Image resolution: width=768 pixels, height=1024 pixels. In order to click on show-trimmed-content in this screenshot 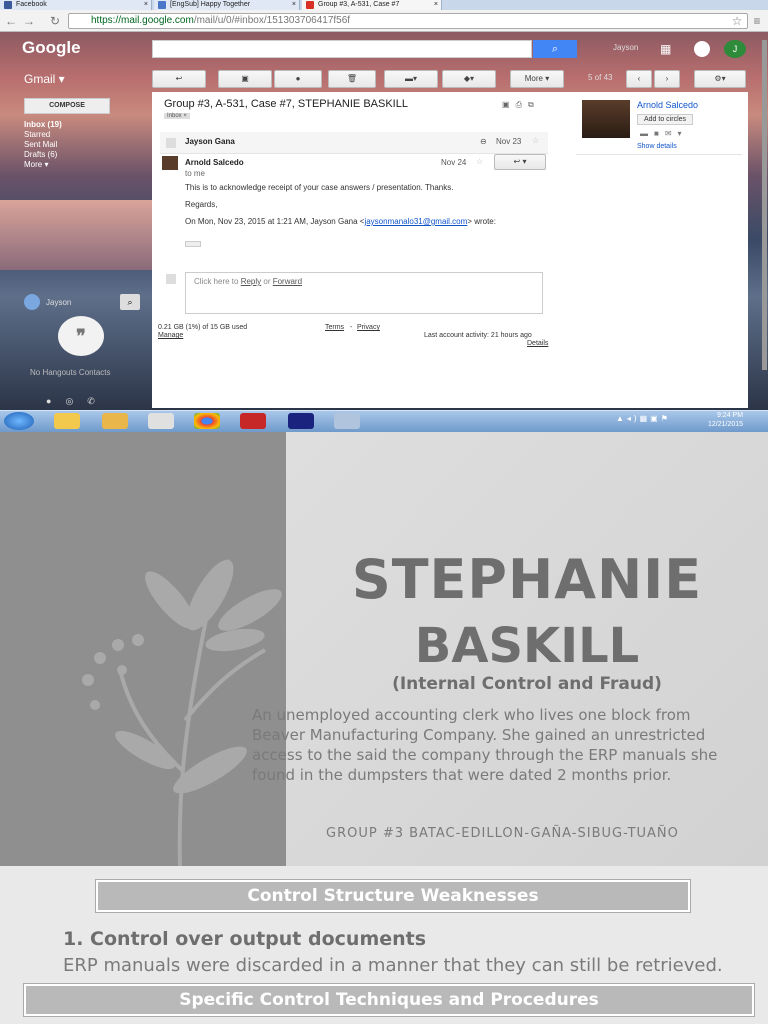, I will do `click(193, 244)`.